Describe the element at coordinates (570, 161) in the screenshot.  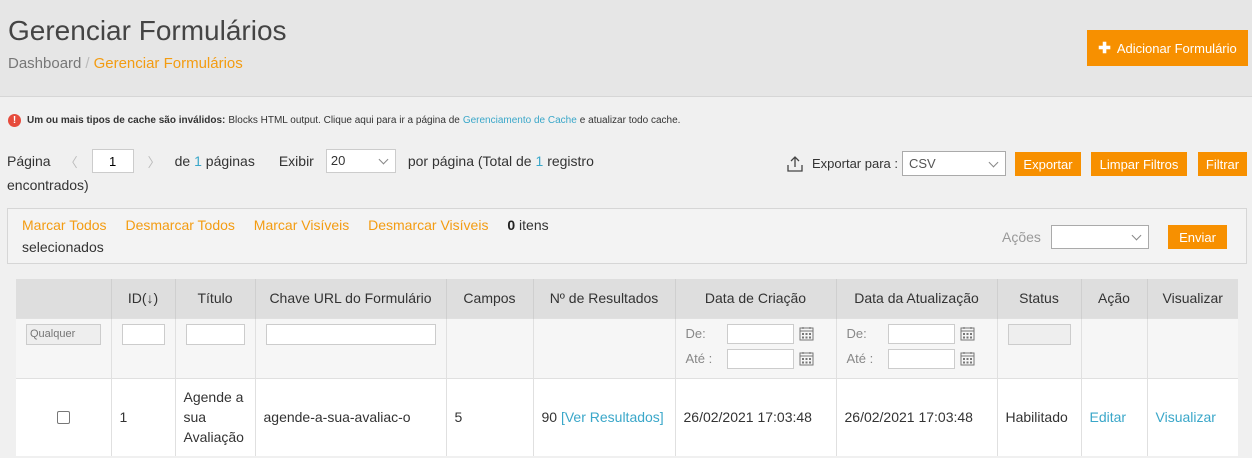
I see `registro-label: registro` at that location.